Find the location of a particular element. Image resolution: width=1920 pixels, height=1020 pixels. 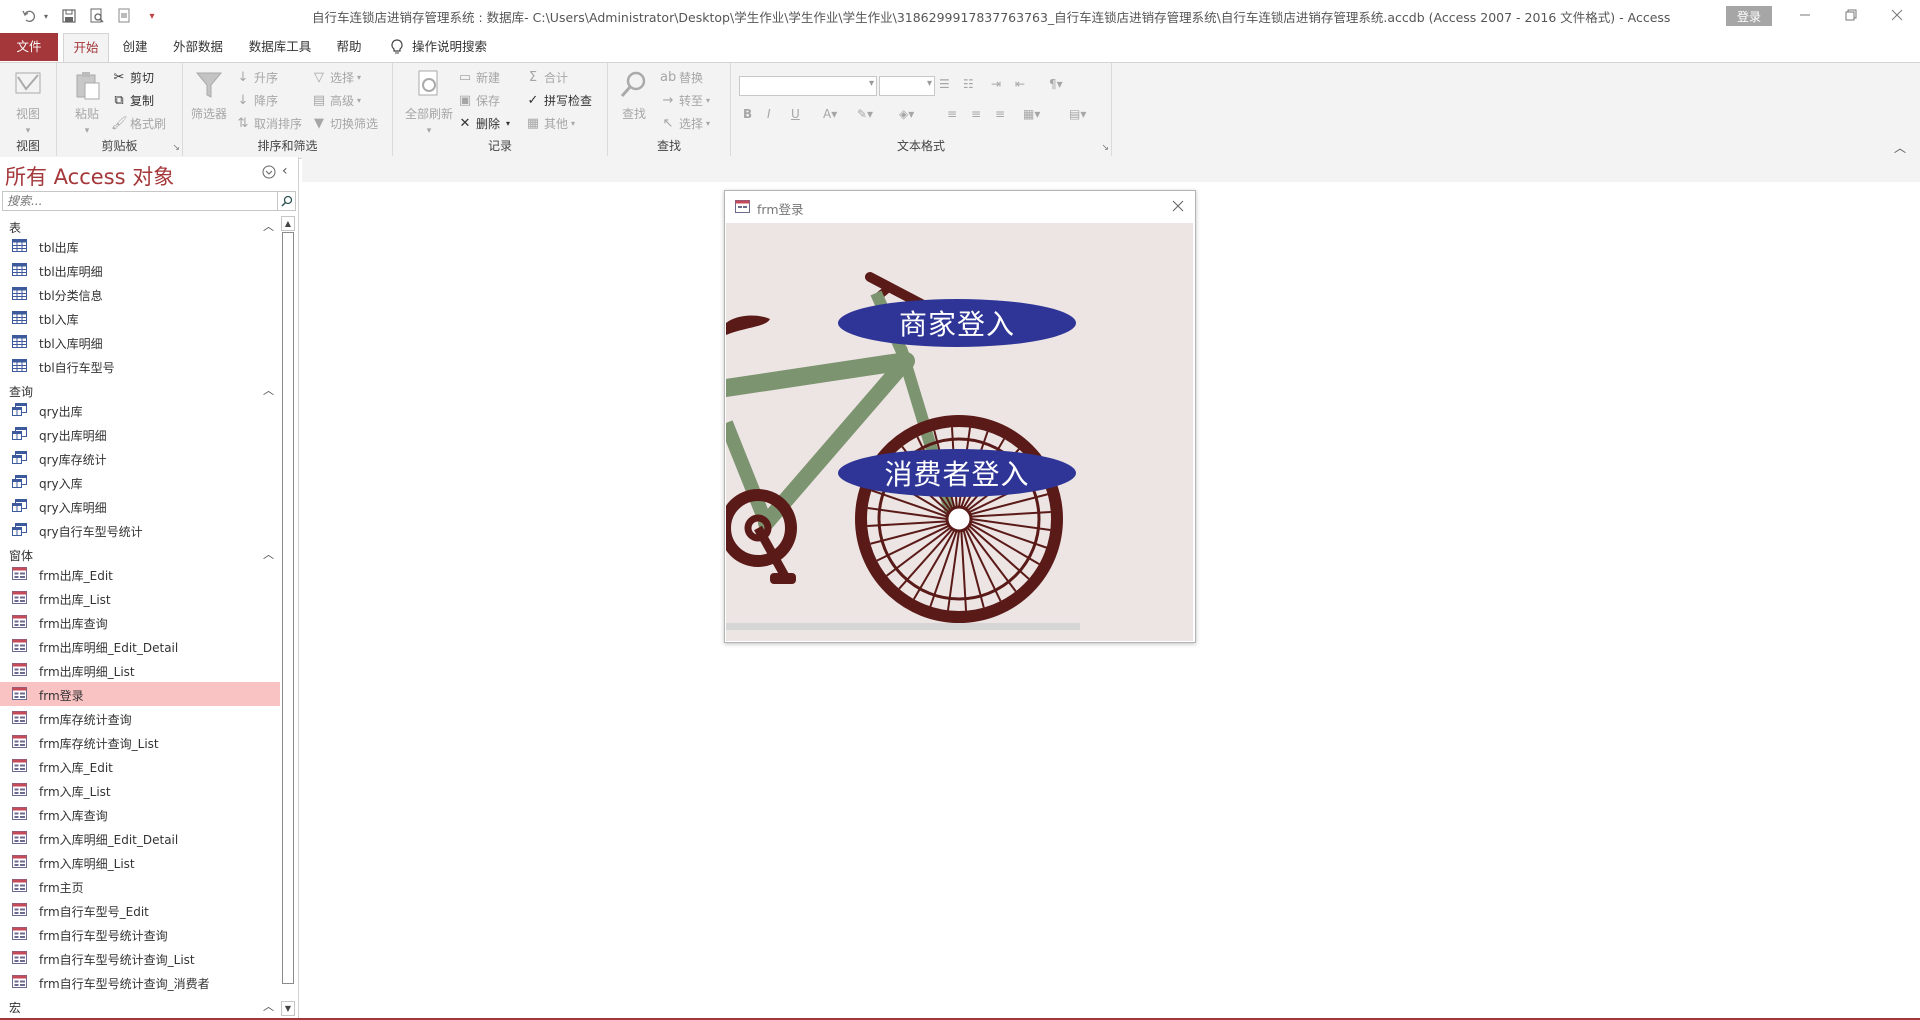

indent-increase-icon: ⇥ is located at coordinates (996, 84).